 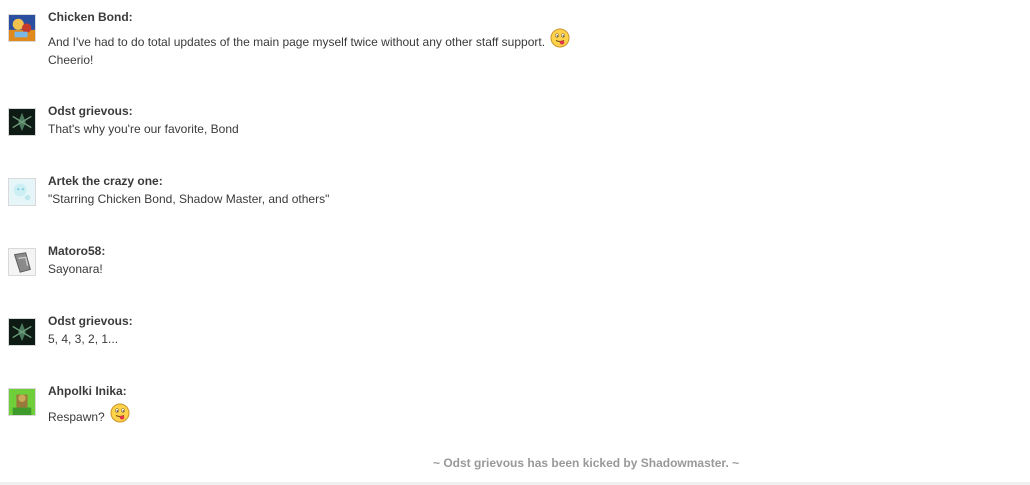 What do you see at coordinates (22, 262) in the screenshot?
I see `matoro58-avatar` at bounding box center [22, 262].